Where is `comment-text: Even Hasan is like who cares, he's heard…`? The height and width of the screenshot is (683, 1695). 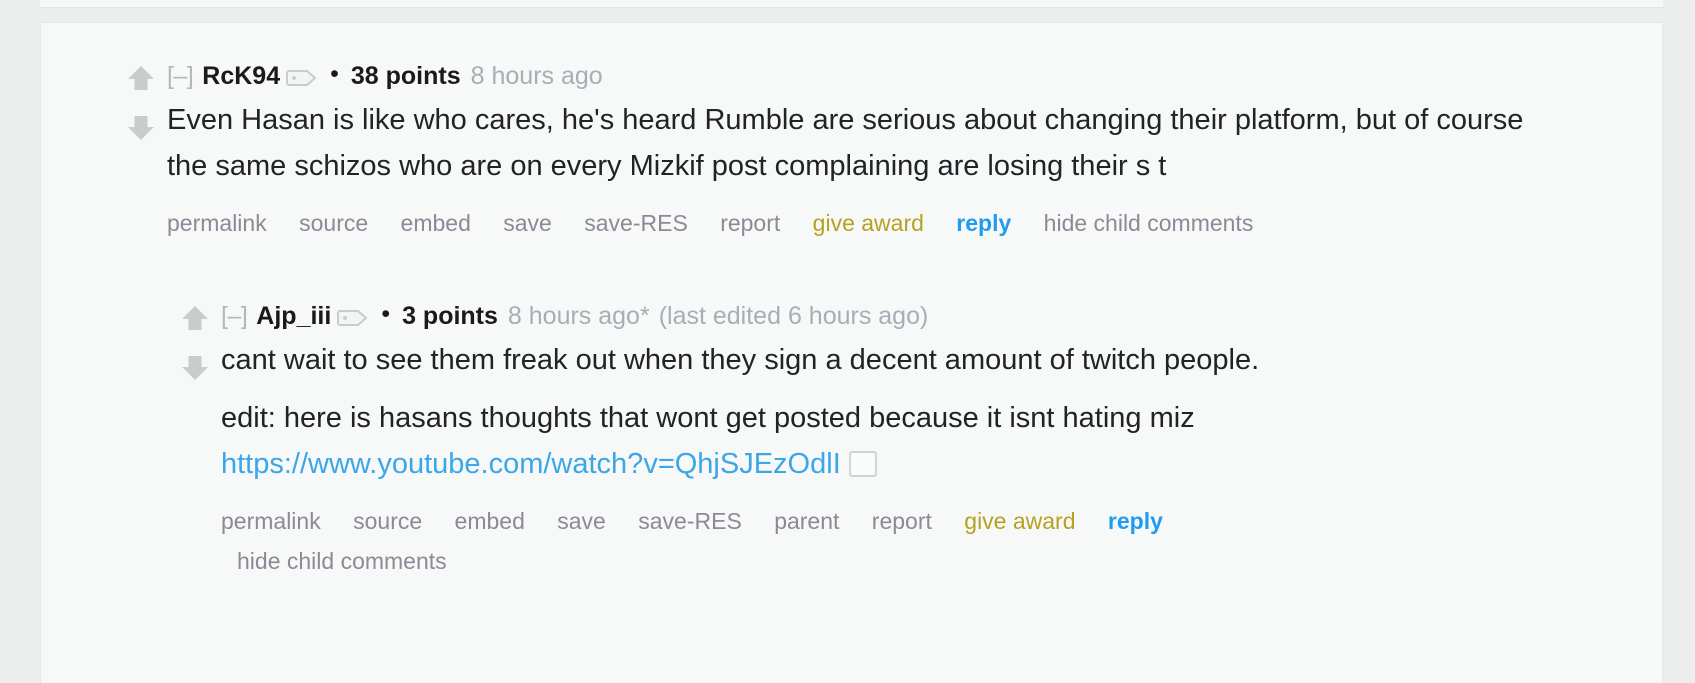
comment-text: Even Hasan is like who cares, he's heard… is located at coordinates (862, 143).